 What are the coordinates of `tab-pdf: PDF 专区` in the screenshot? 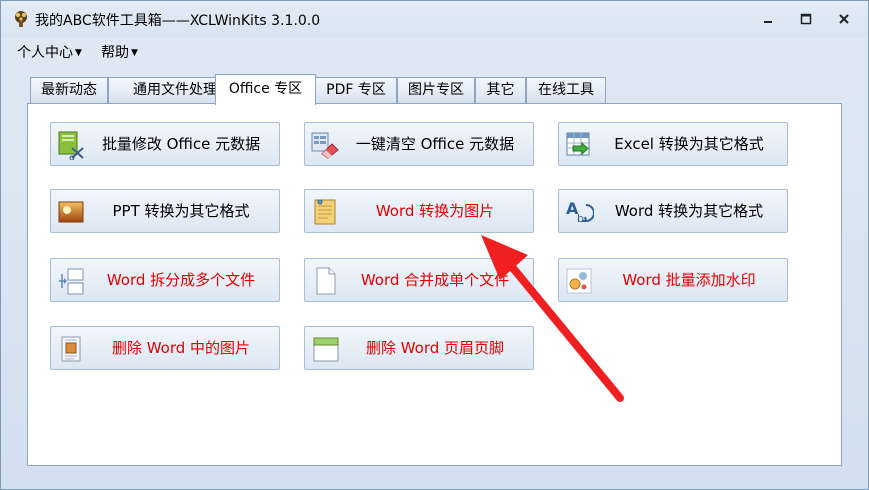 It's located at (356, 90).